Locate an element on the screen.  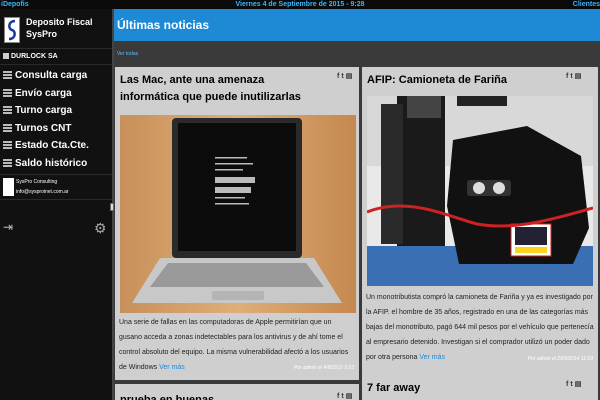
news-meta: Por admin el 29/9/2014 11:09 is located at coordinates (560, 359).